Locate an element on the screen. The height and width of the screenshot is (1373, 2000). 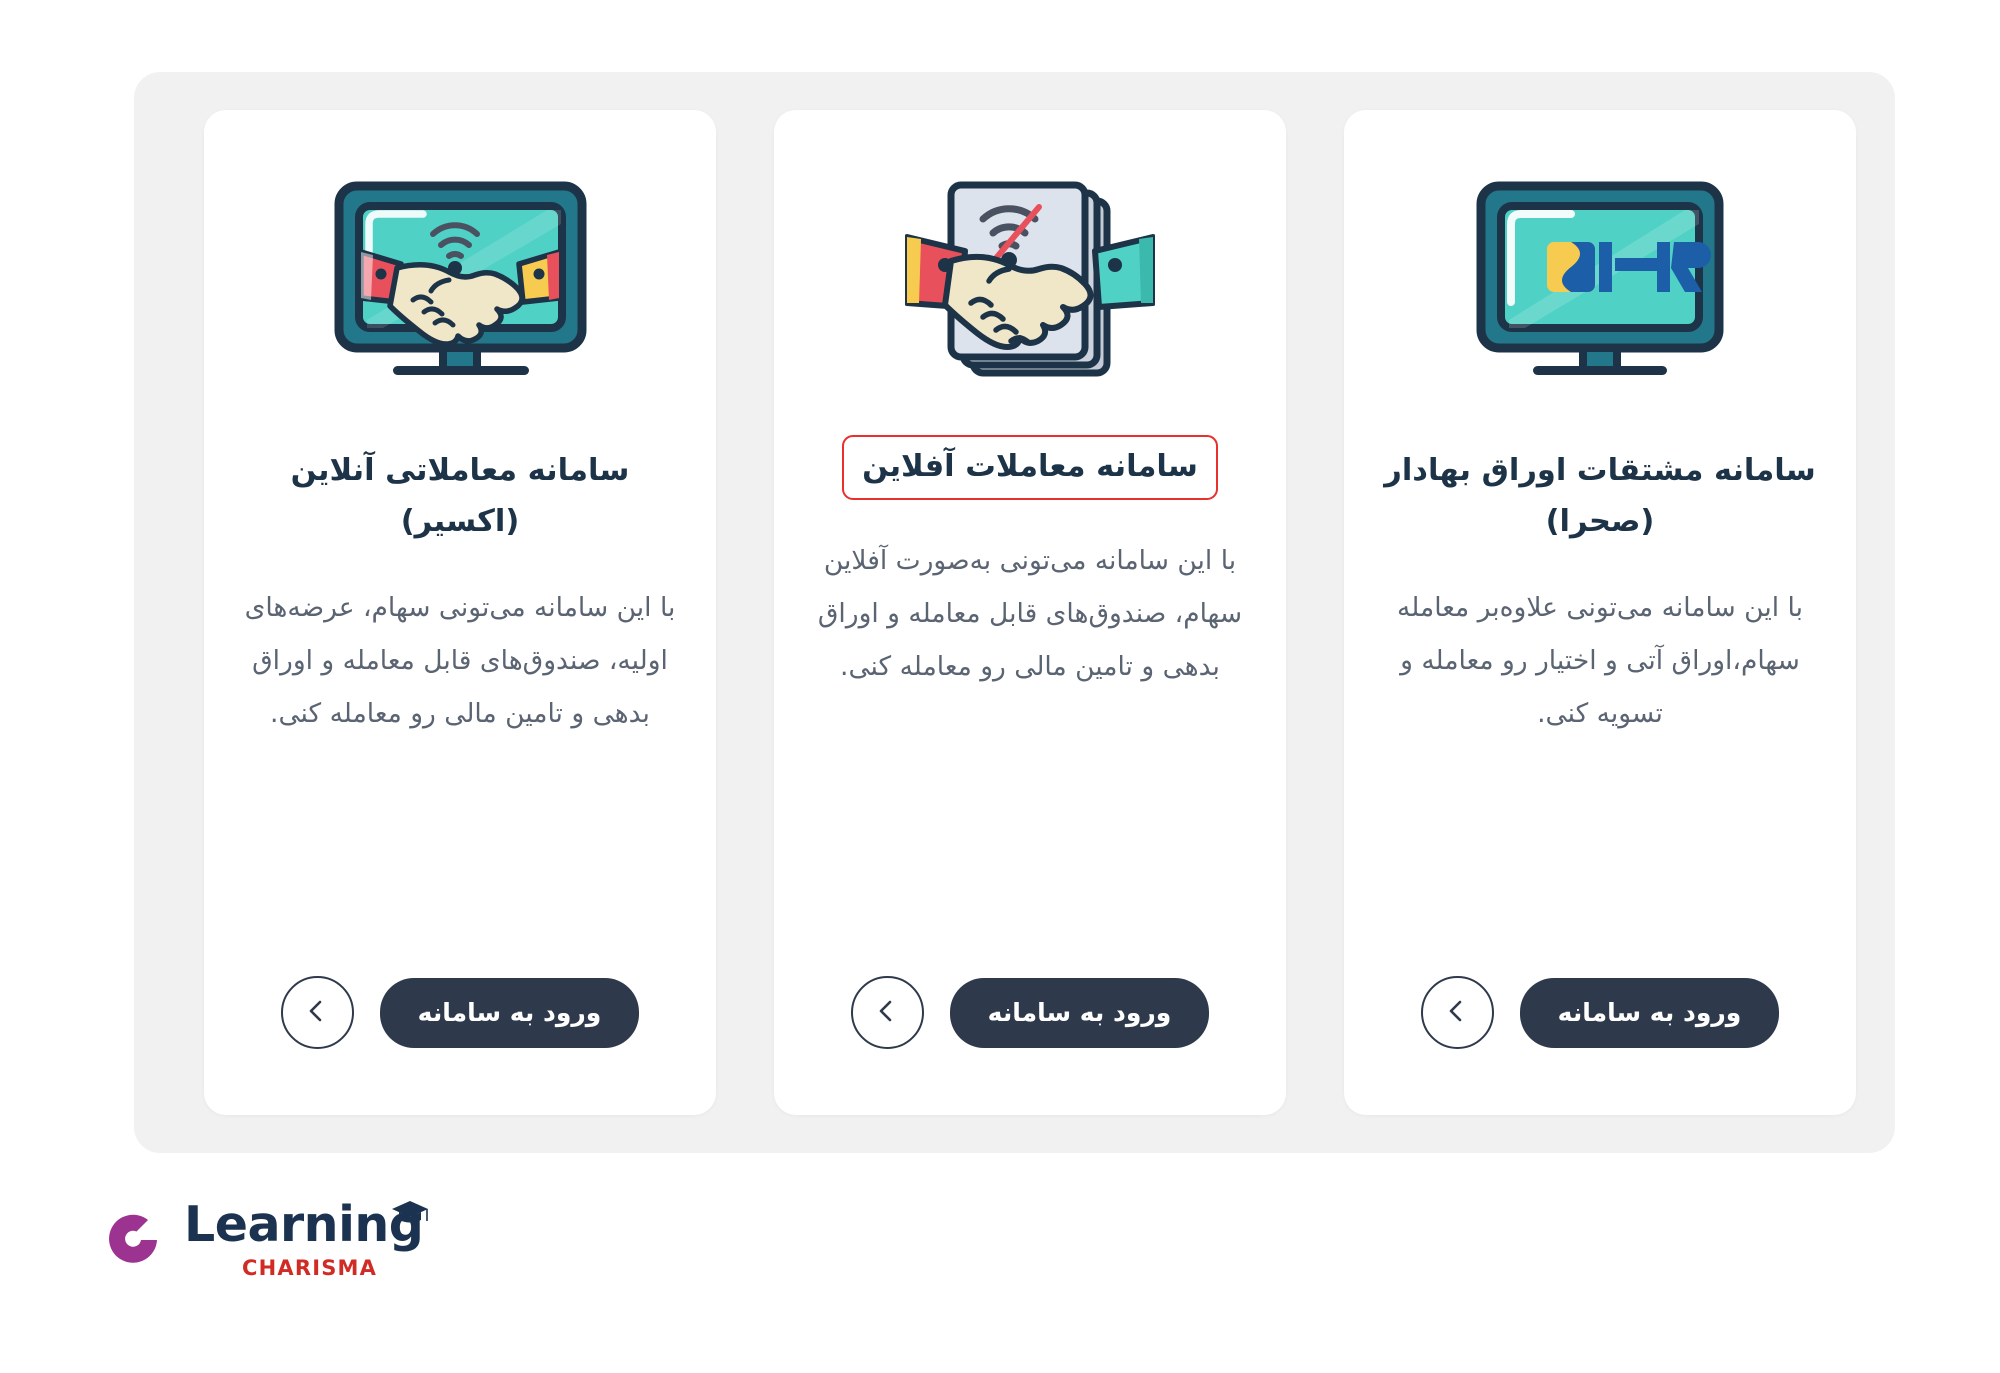
logo-subtitle: CHARISMA is located at coordinates (310, 1268).